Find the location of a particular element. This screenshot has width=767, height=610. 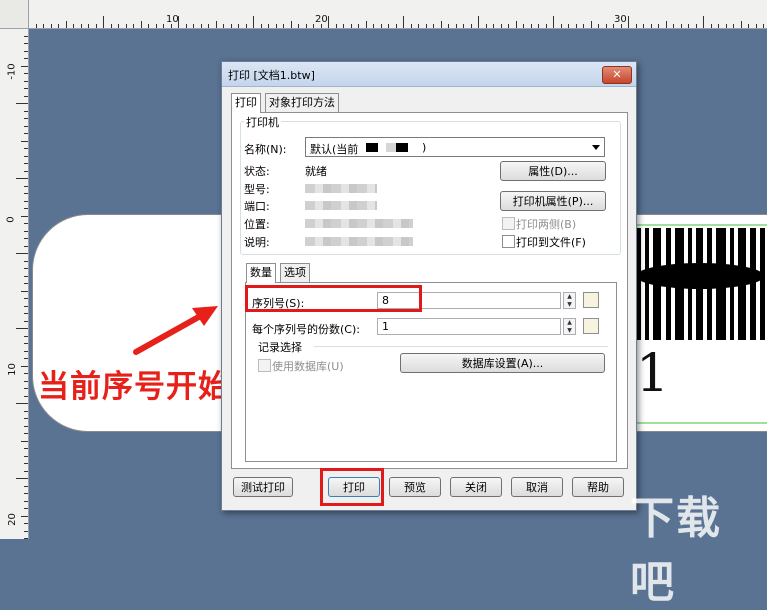

comment-label: 说明: is located at coordinates (257, 242).